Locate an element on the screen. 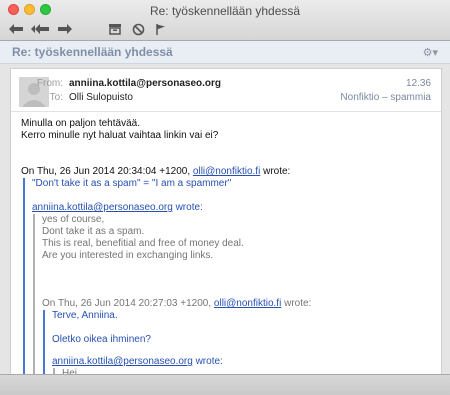  quoted-line: Are you interested in exchanging links. is located at coordinates (128, 255).